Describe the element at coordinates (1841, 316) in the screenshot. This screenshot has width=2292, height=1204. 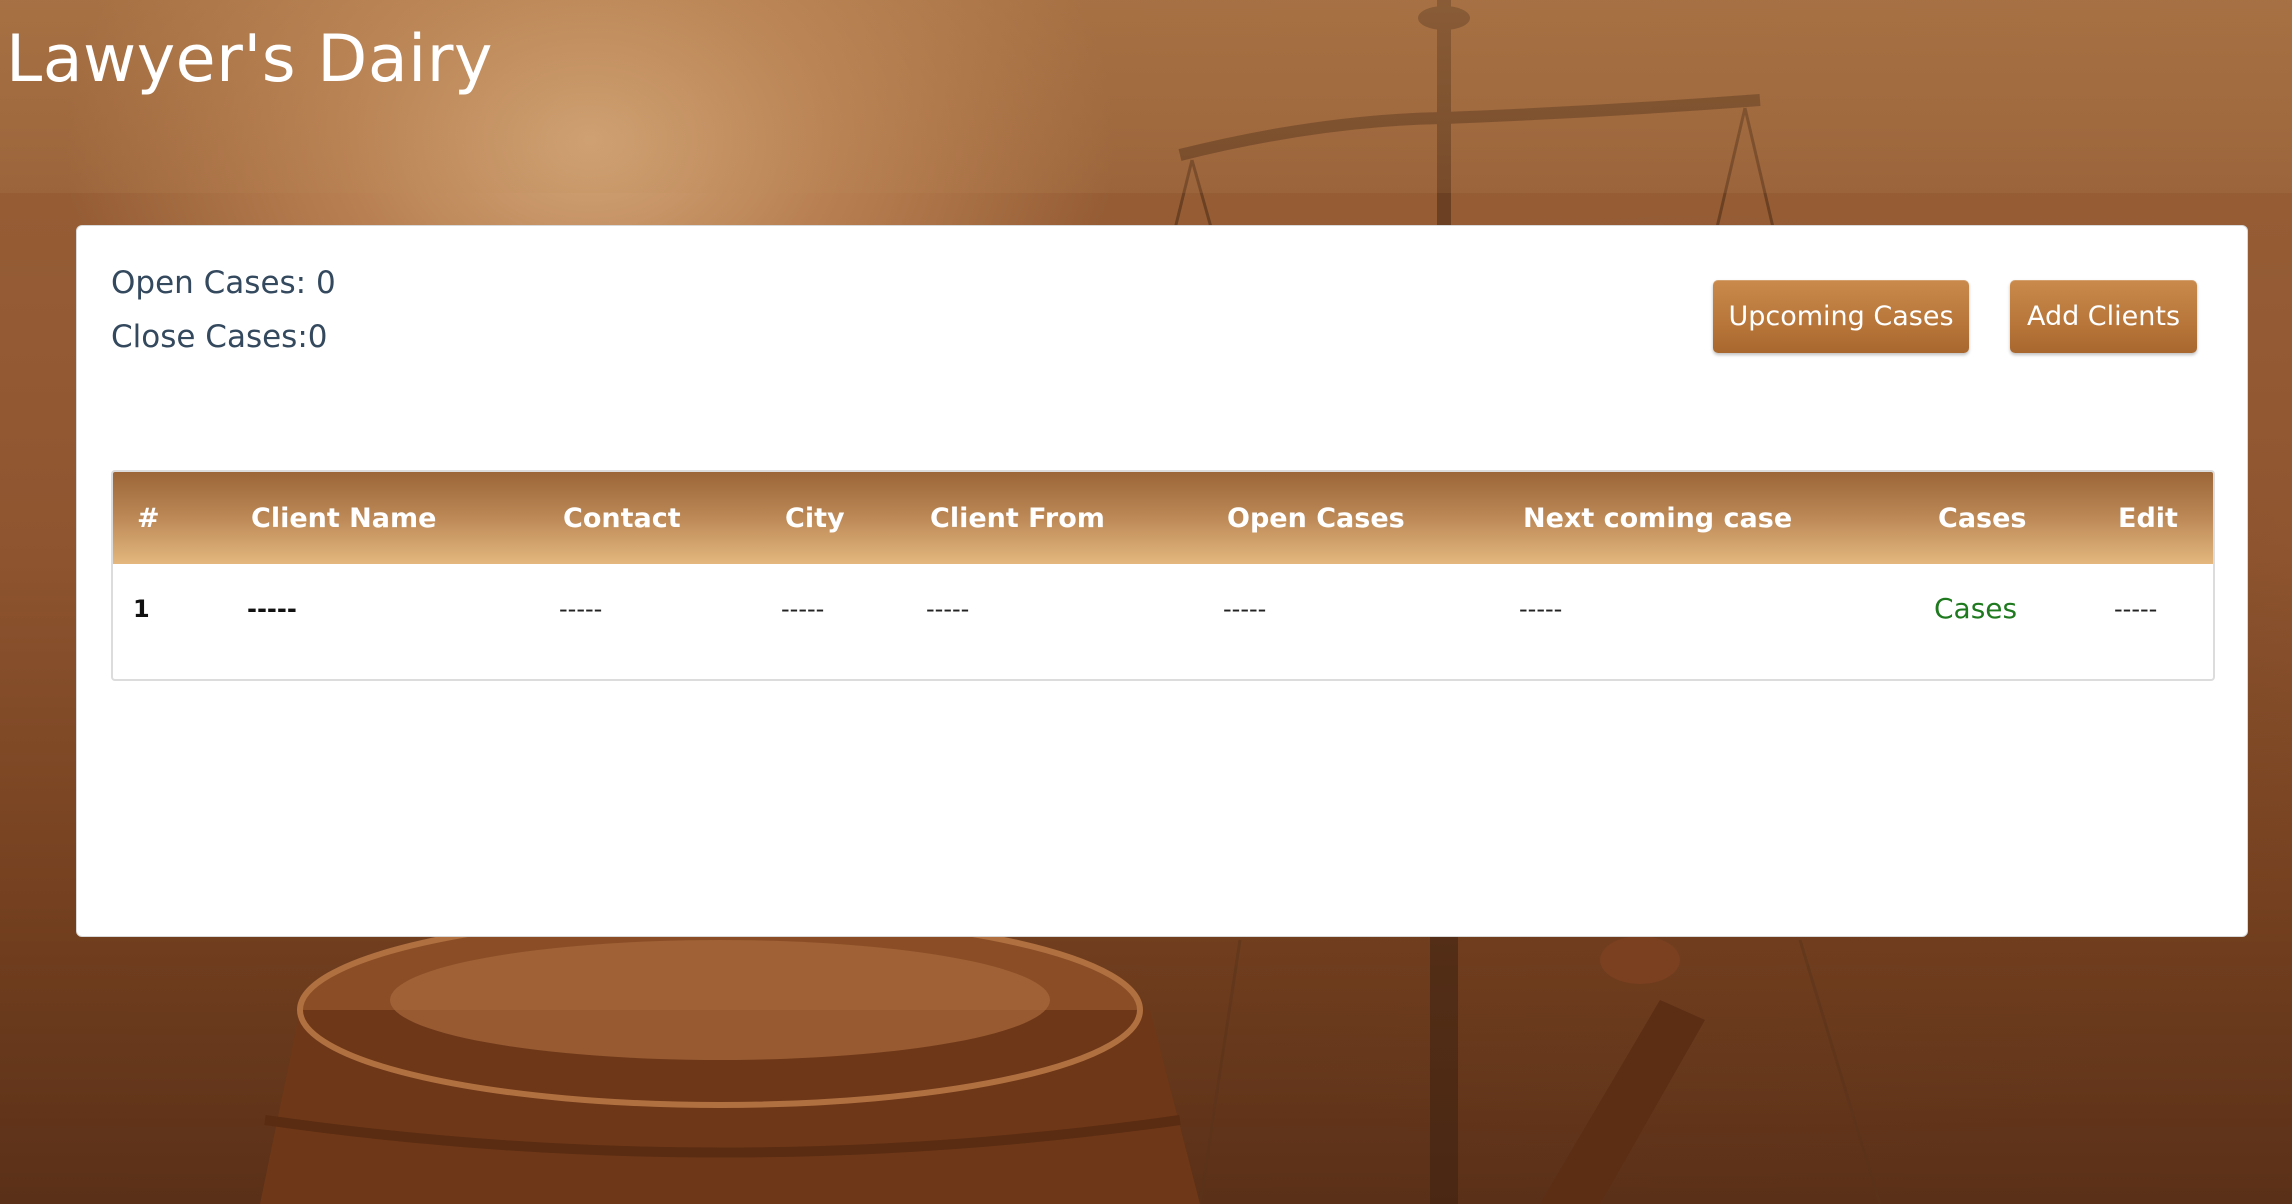
I see `upcoming-cases-button: Upcoming Cases` at that location.